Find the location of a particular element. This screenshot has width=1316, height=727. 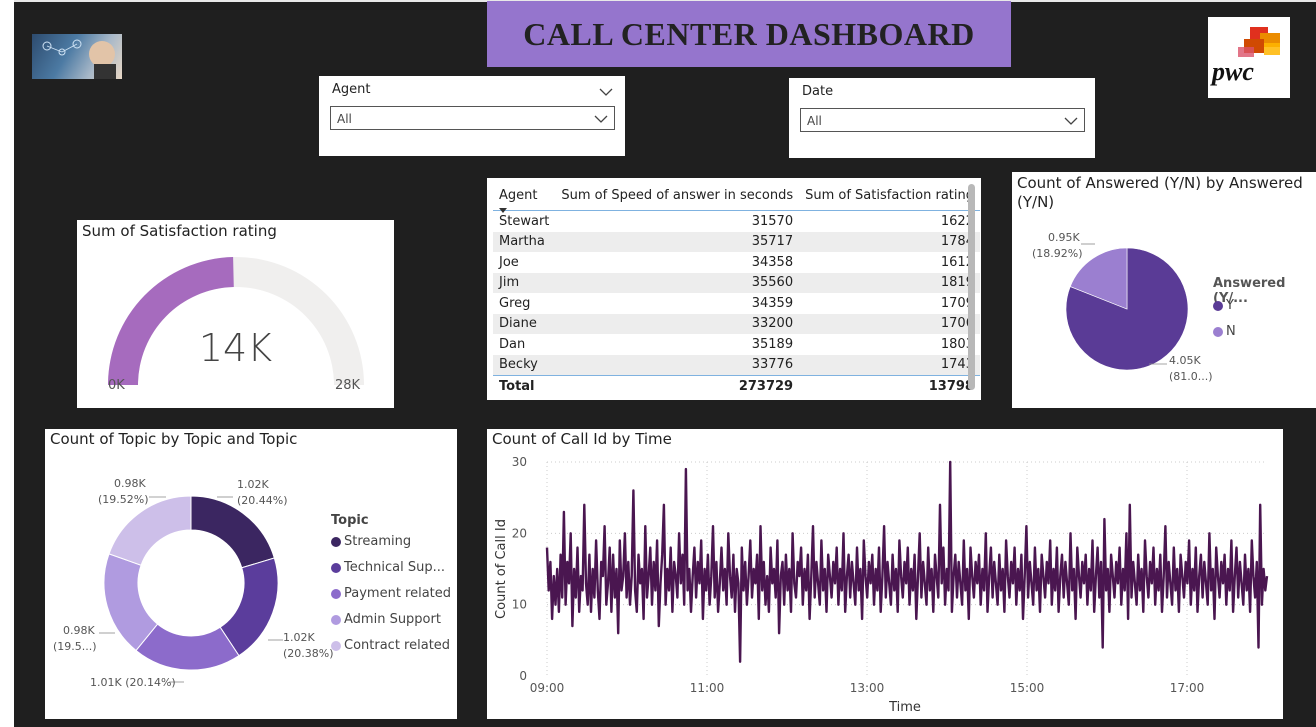

call-center-thumbnail-image is located at coordinates (77, 56).